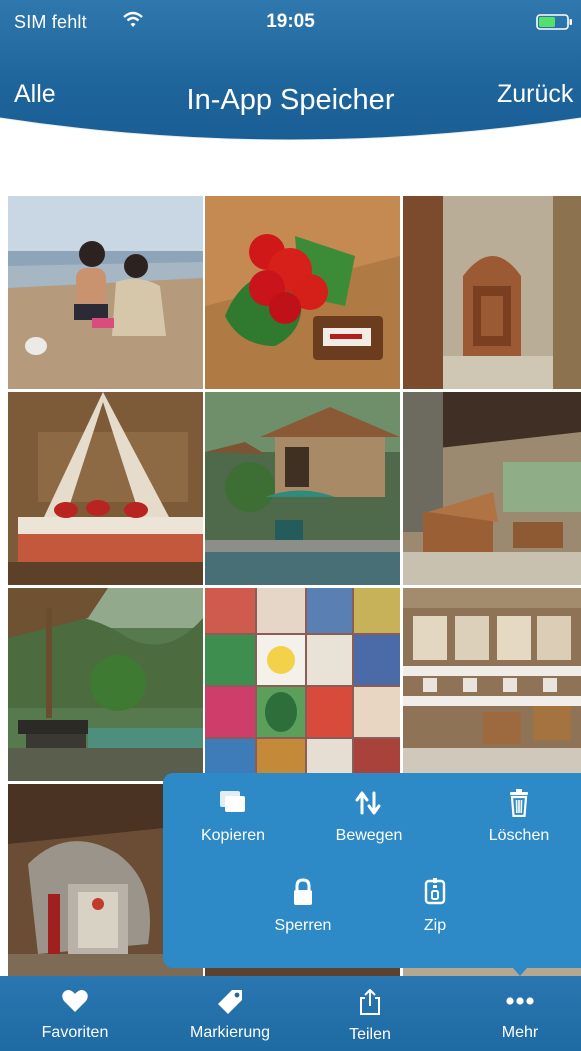 Image resolution: width=581 pixels, height=1051 pixels. What do you see at coordinates (233, 835) in the screenshot?
I see `copy-label: Kopieren` at bounding box center [233, 835].